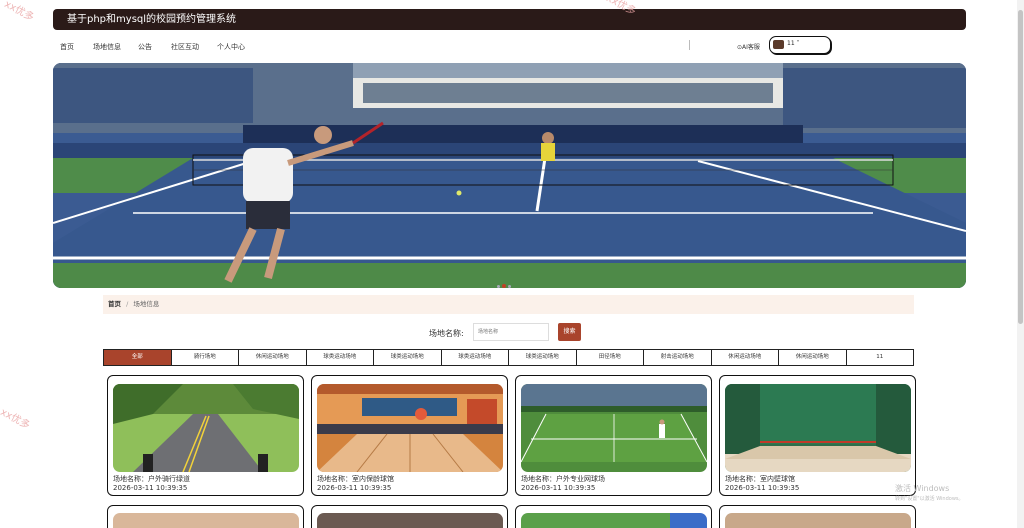  Describe the element at coordinates (355, 479) in the screenshot. I see `venue-name: 场地名称：室内保龄球馆` at that location.